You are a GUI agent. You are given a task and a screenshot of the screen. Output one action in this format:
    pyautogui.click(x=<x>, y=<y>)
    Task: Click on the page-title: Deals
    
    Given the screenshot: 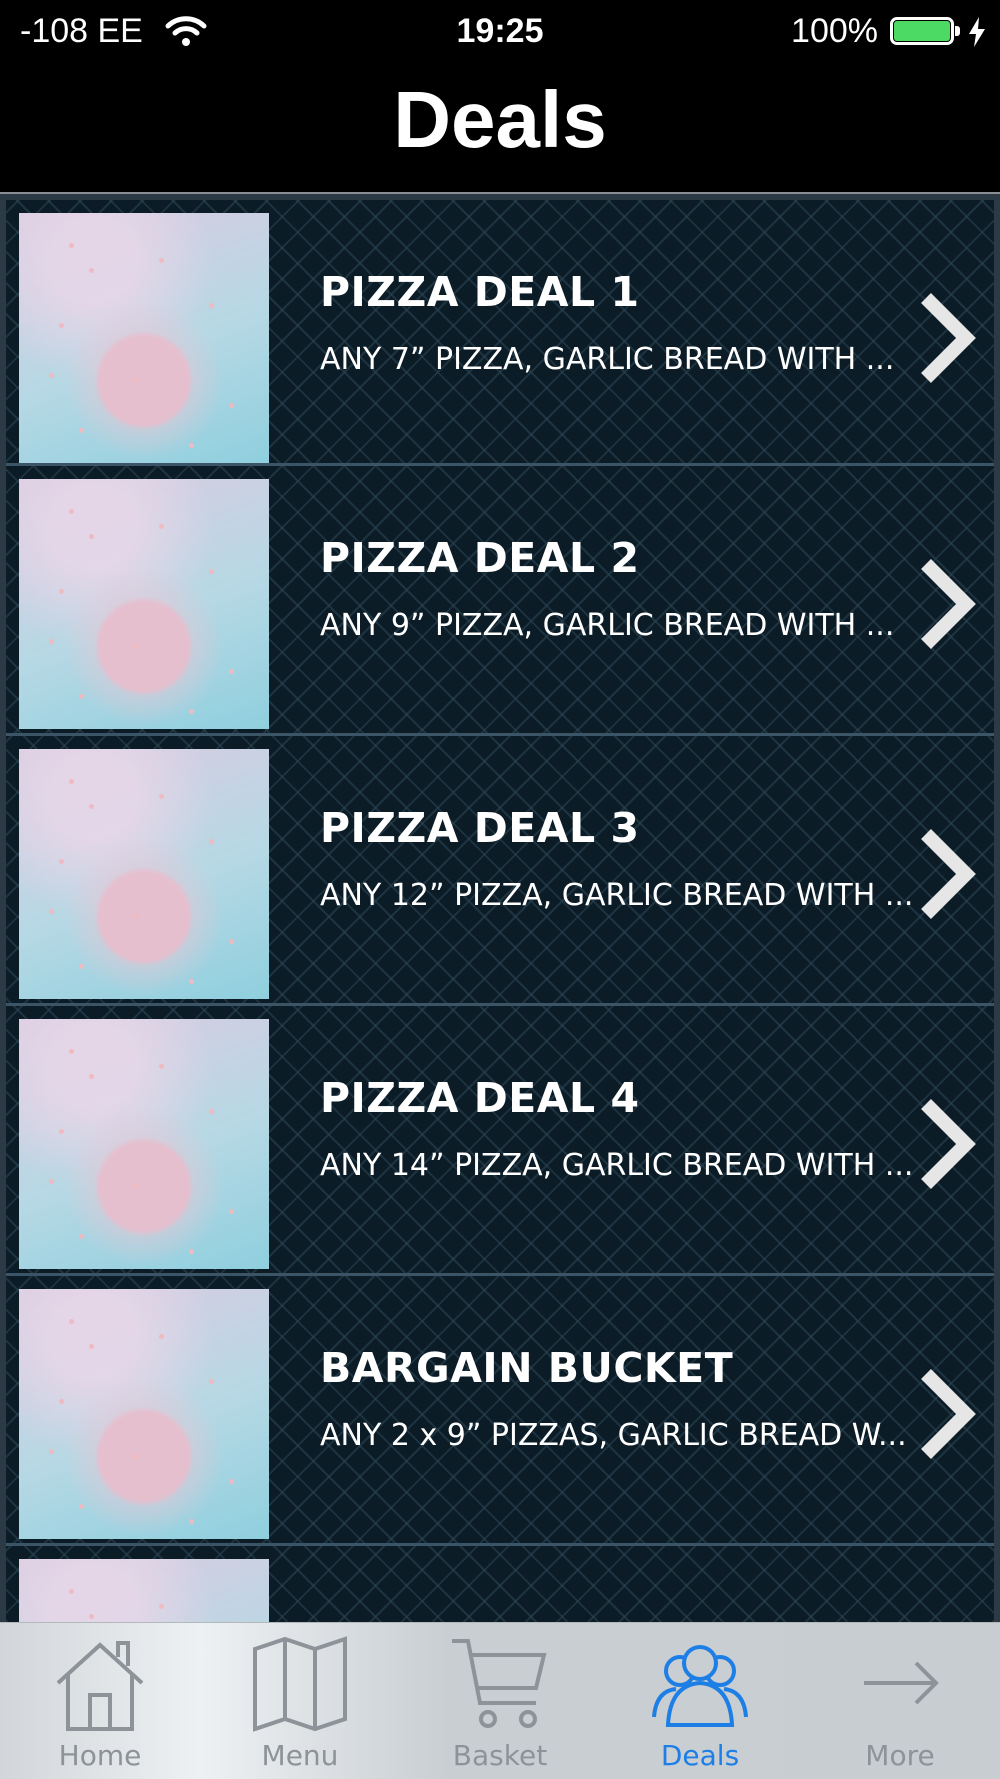 What is the action you would take?
    pyautogui.click(x=500, y=119)
    